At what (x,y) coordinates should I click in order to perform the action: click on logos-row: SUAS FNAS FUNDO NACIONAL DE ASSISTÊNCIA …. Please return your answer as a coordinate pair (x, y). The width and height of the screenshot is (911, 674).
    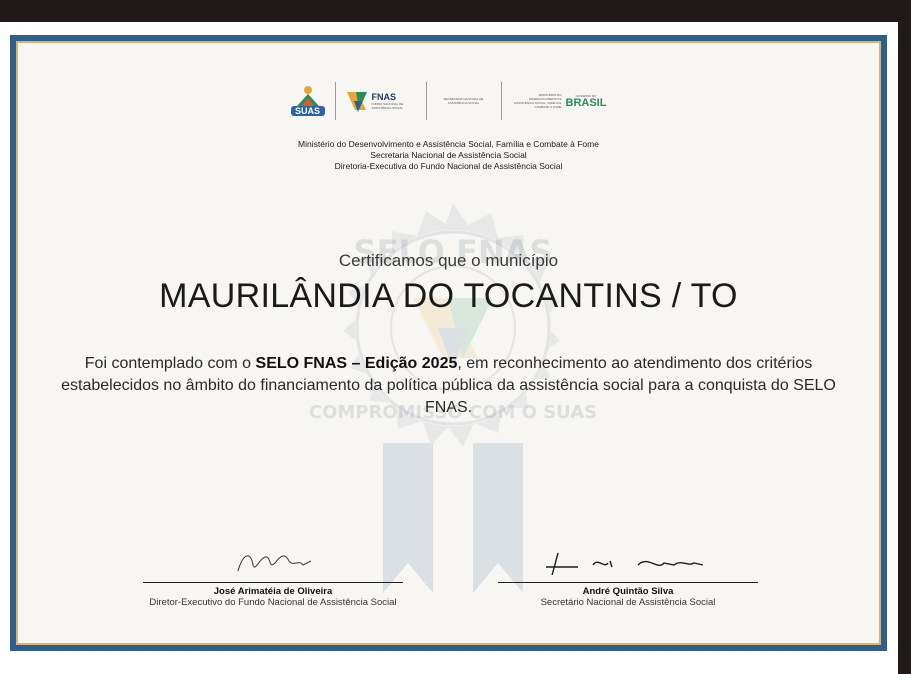
    Looking at the image, I should click on (448, 101).